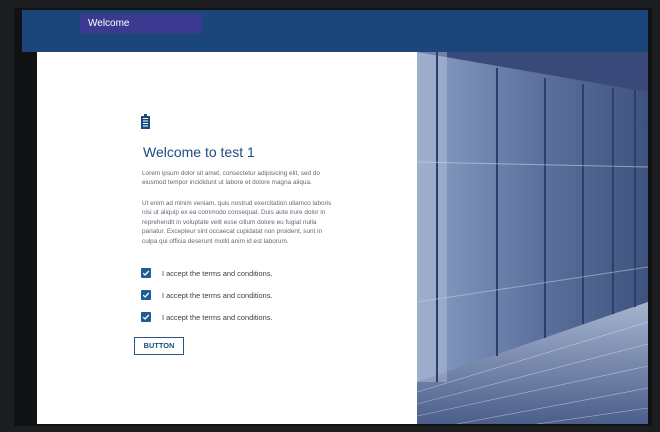 The width and height of the screenshot is (660, 432). I want to click on tab-welcome: Welcome, so click(141, 23).